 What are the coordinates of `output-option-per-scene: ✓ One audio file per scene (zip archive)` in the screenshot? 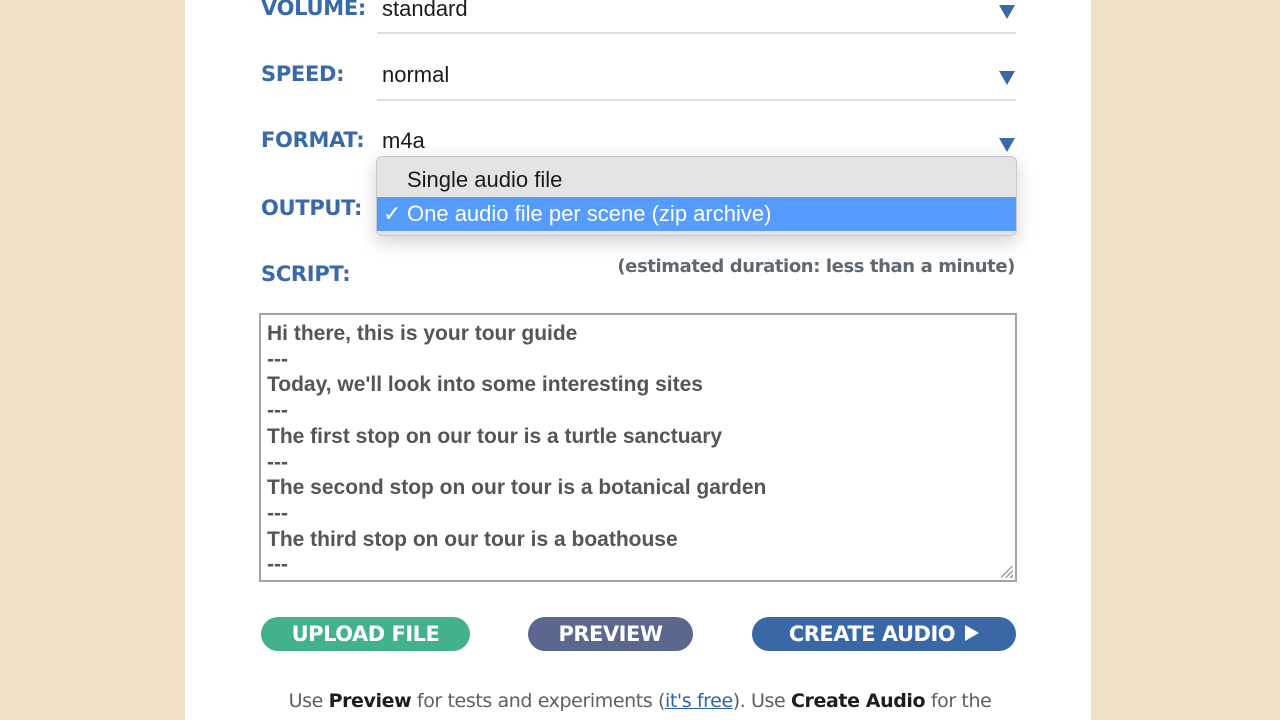 It's located at (696, 214).